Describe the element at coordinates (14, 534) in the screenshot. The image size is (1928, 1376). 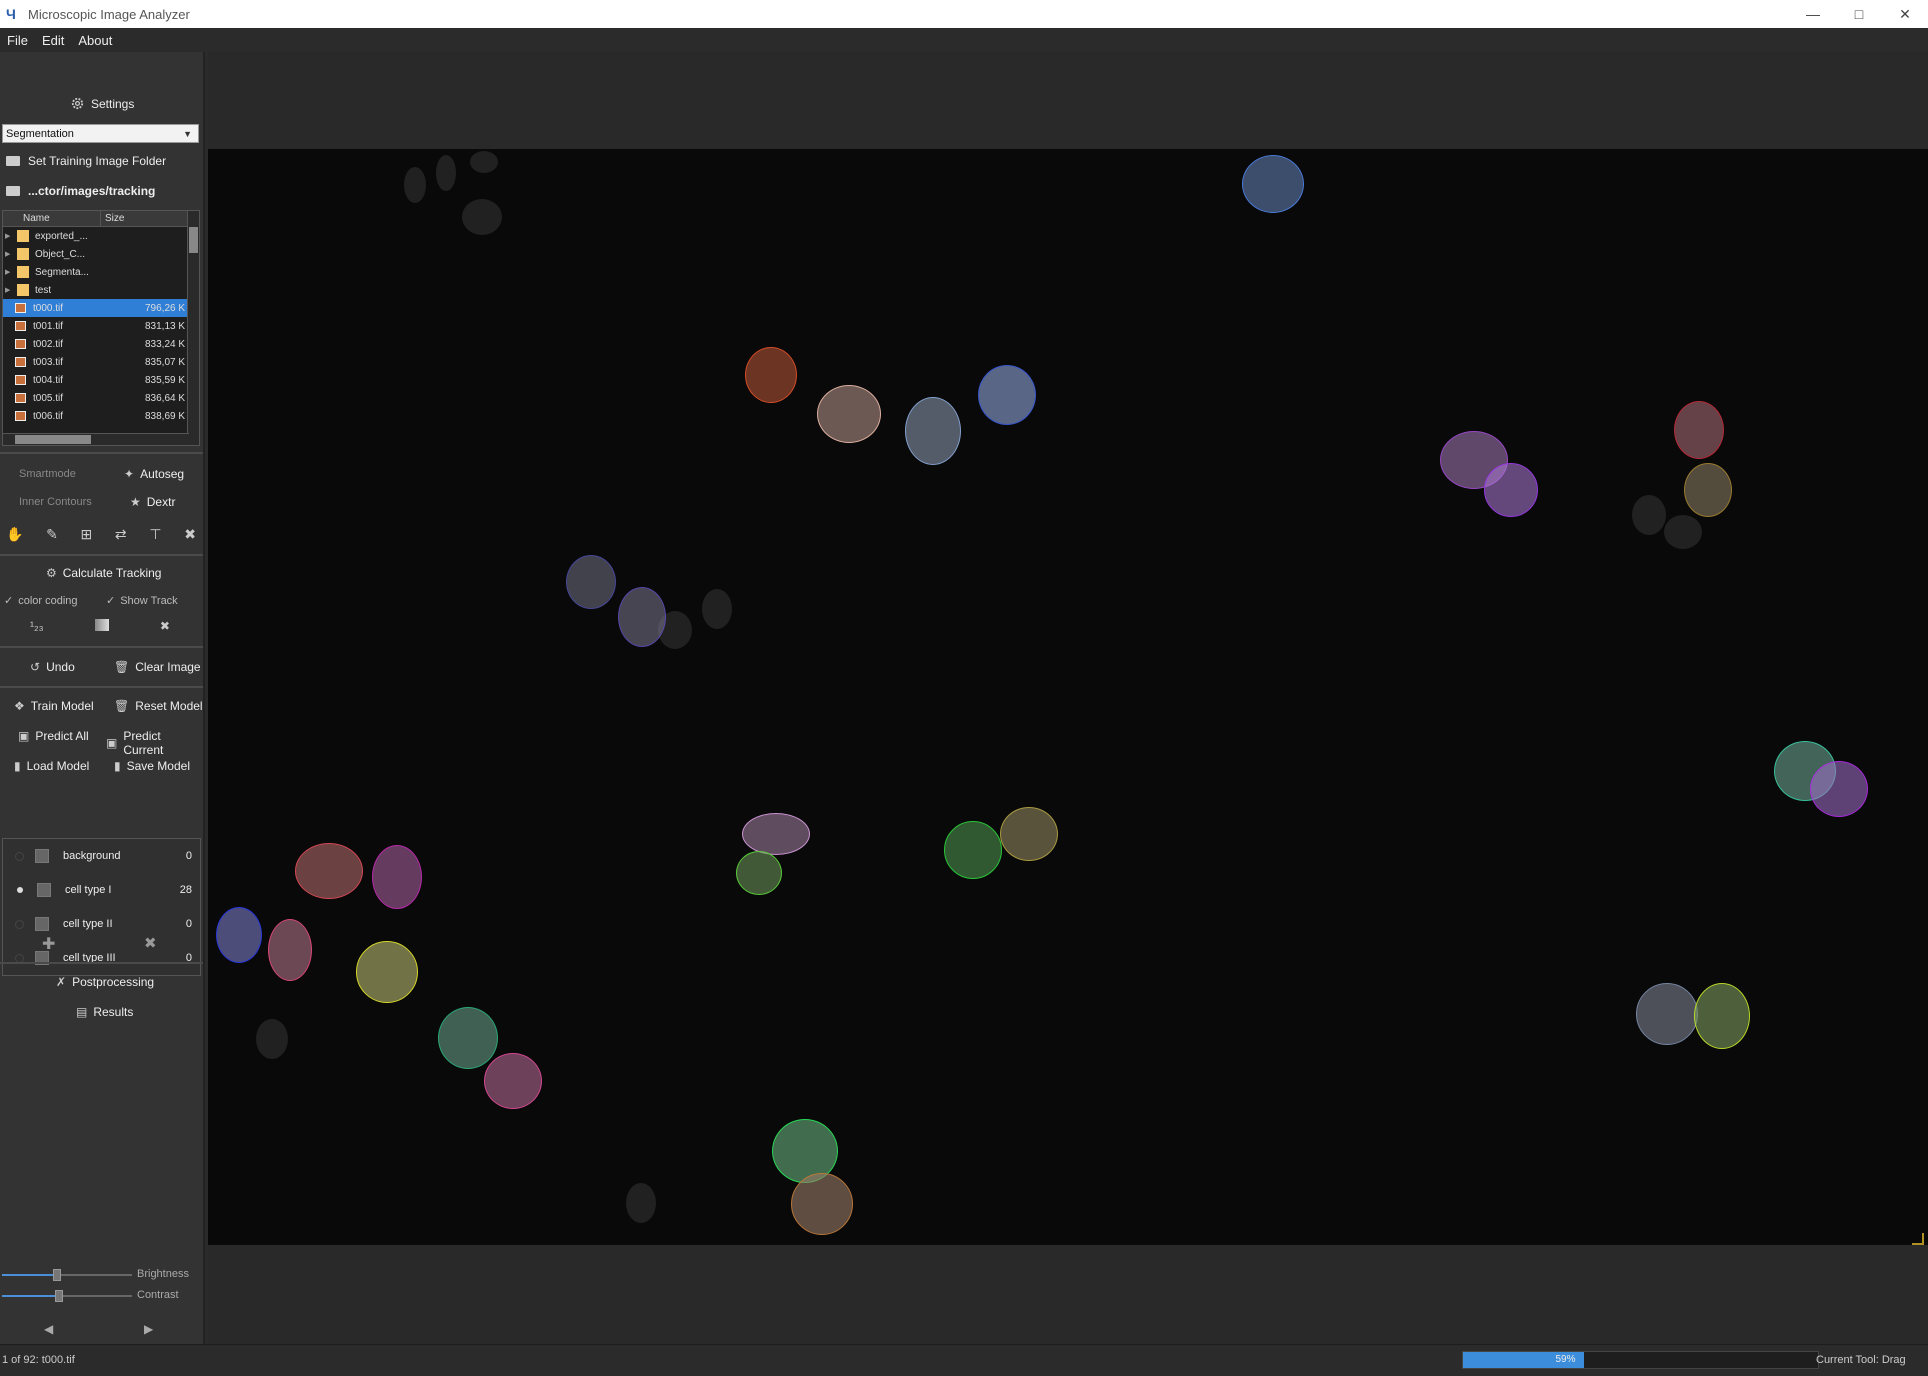
I see `hand-icon: ✋` at that location.